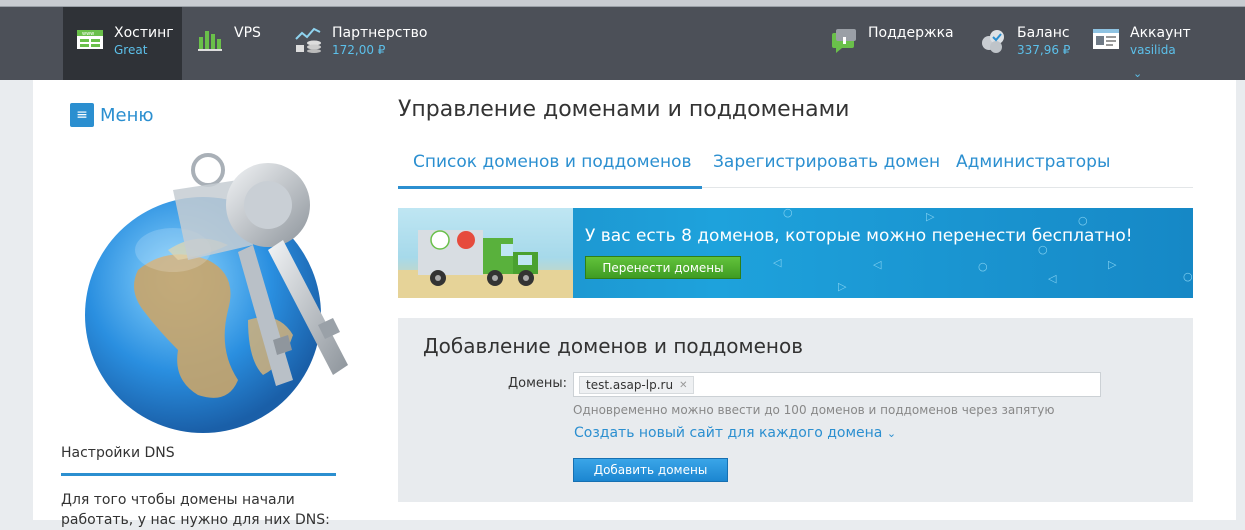  Describe the element at coordinates (650, 470) in the screenshot. I see `add-domains-button: Добавить домены` at that location.